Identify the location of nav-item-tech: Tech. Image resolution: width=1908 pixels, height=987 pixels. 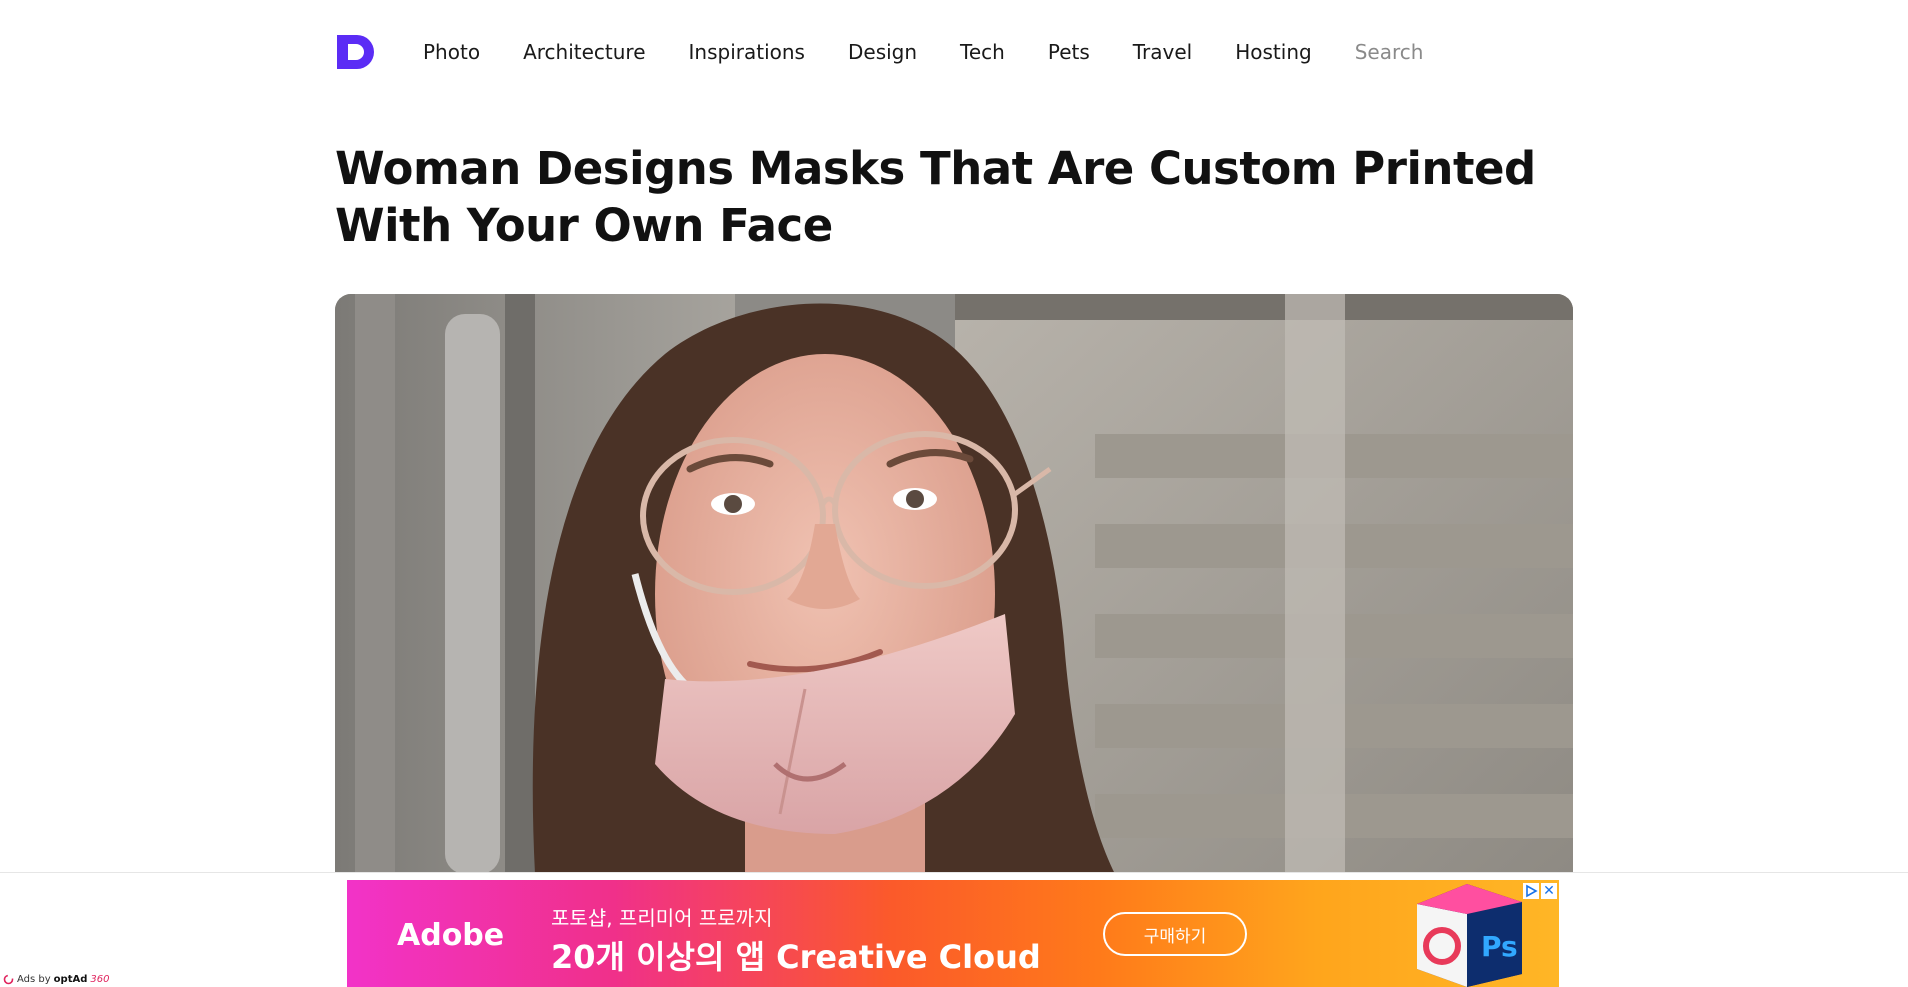
(982, 52).